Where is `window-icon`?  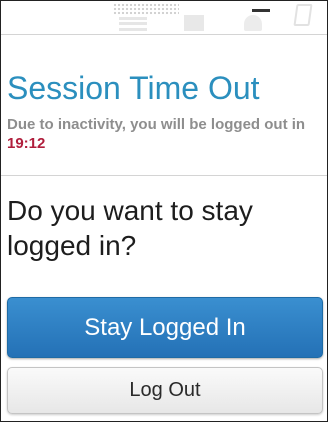
window-icon is located at coordinates (194, 23).